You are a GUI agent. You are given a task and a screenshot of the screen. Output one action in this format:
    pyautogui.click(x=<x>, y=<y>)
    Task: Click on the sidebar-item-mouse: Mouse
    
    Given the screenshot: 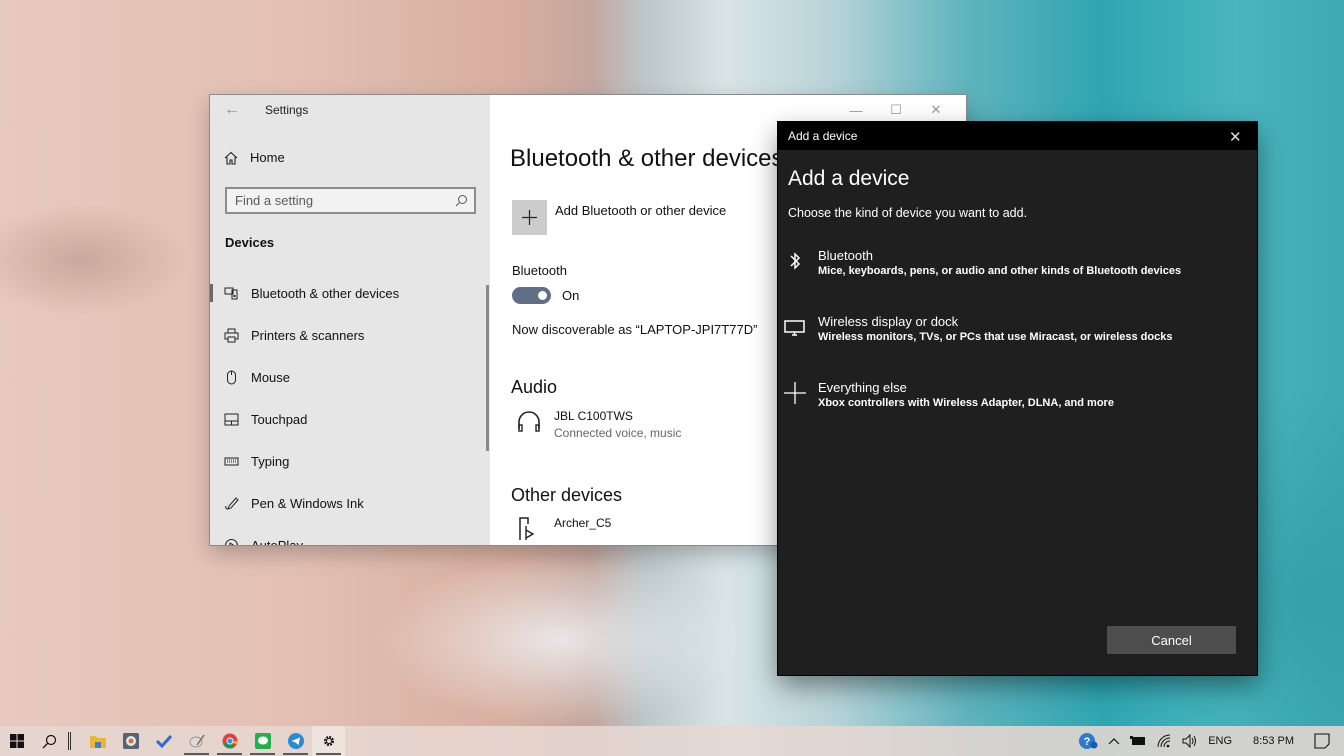 What is the action you would take?
    pyautogui.click(x=350, y=377)
    